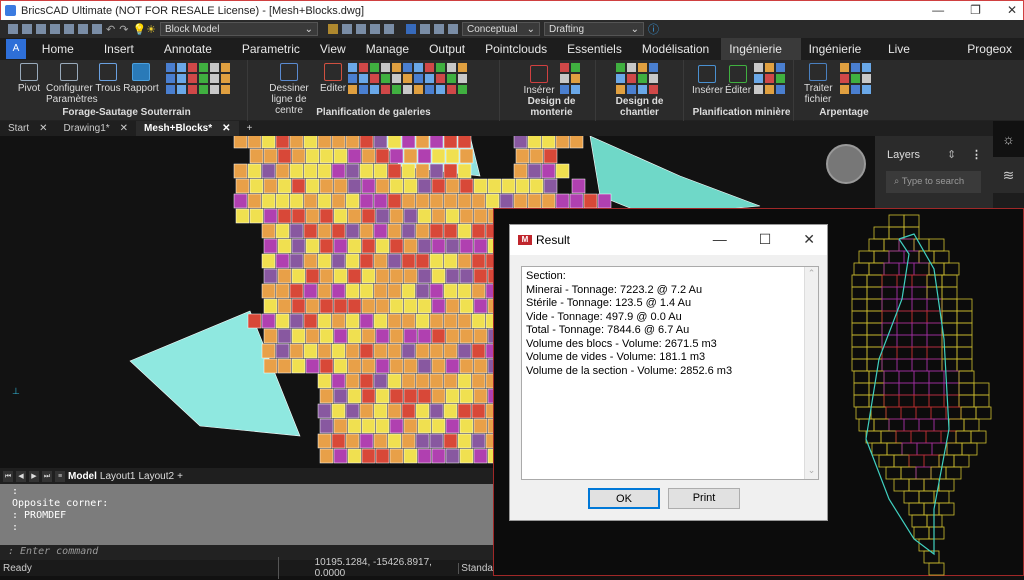 This screenshot has height=580, width=1024. I want to click on undo-icon: ↶, so click(110, 29).